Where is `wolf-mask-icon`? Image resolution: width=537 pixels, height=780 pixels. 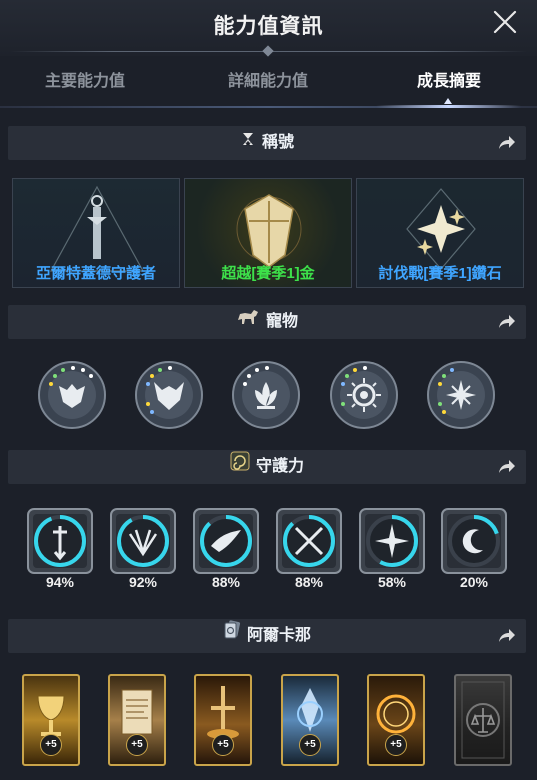 wolf-mask-icon is located at coordinates (72, 395).